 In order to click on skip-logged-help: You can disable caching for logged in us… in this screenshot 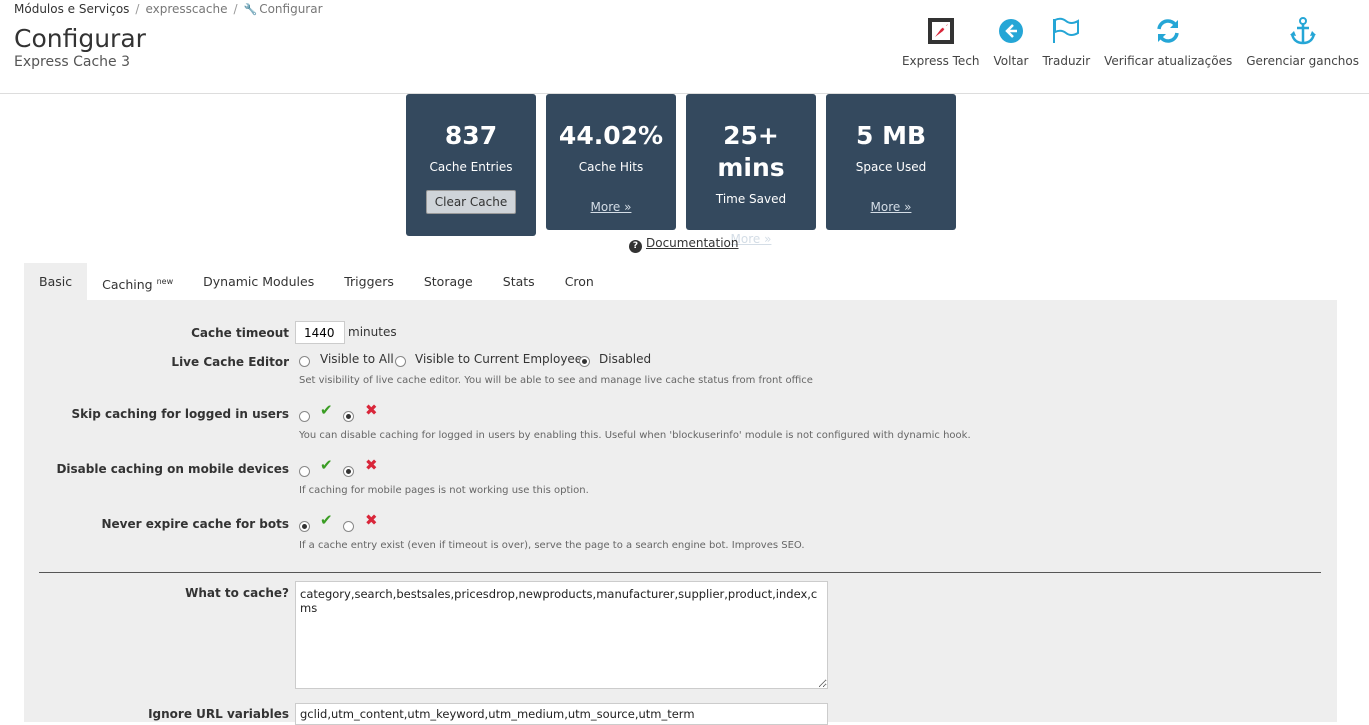, I will do `click(635, 435)`.